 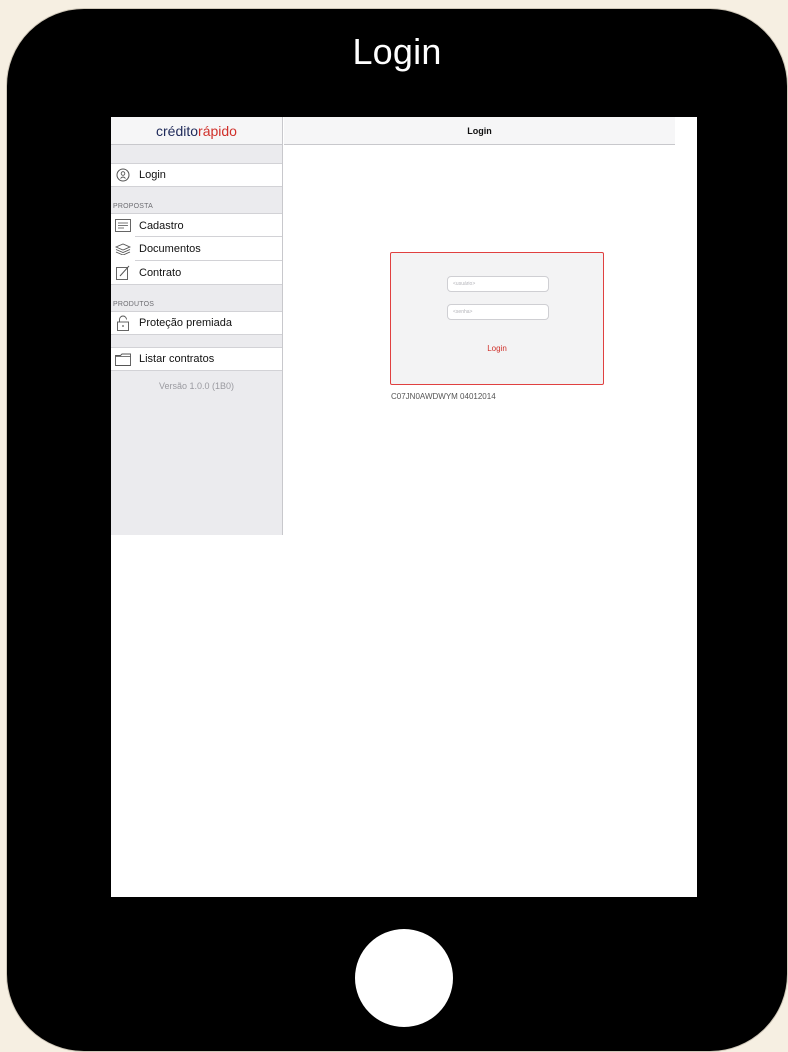 What do you see at coordinates (397, 51) in the screenshot?
I see `device-title: Login` at bounding box center [397, 51].